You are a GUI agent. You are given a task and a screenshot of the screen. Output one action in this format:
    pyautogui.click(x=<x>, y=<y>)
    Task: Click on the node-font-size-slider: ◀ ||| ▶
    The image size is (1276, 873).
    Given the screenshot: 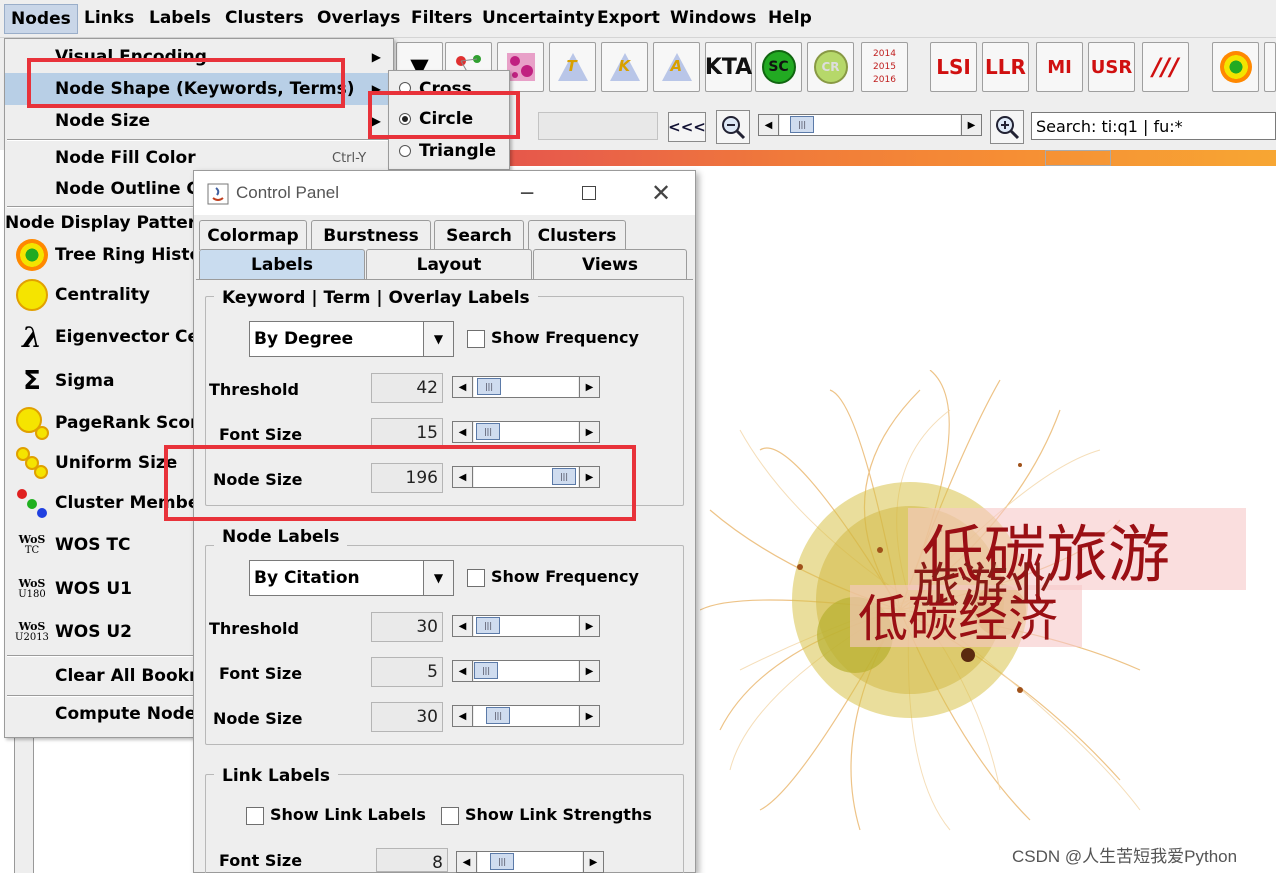 What is the action you would take?
    pyautogui.click(x=526, y=671)
    